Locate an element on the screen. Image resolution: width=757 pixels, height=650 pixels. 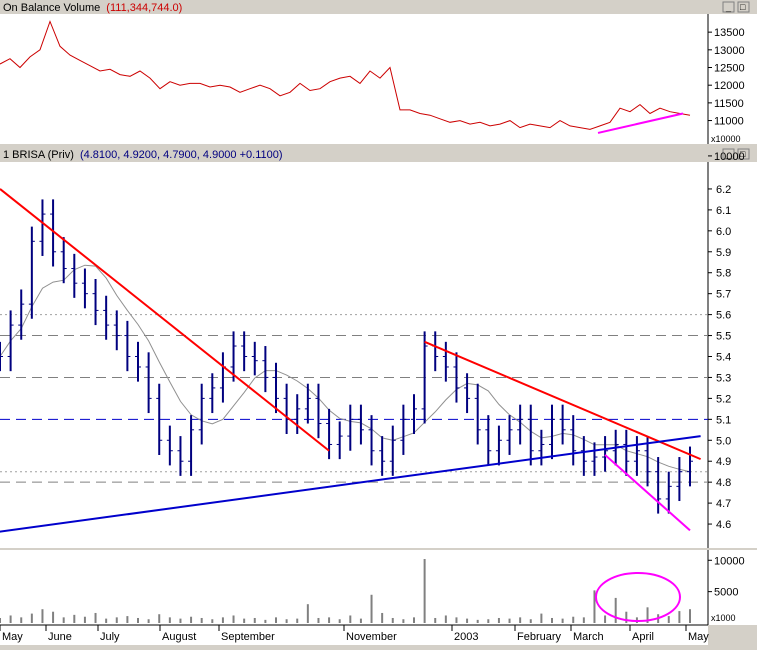
obv-y-tick-label: 13500 is located at coordinates (729, 33).